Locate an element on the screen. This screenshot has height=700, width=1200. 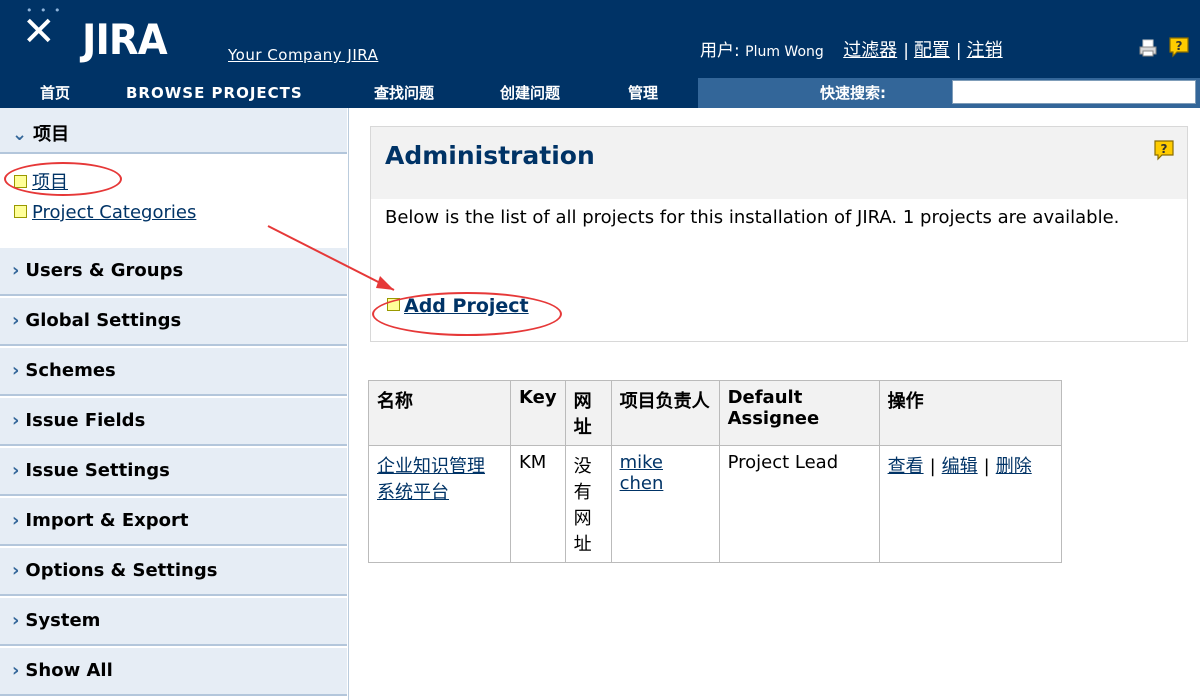
project-categories-link: Project Categories is located at coordinates (114, 212).